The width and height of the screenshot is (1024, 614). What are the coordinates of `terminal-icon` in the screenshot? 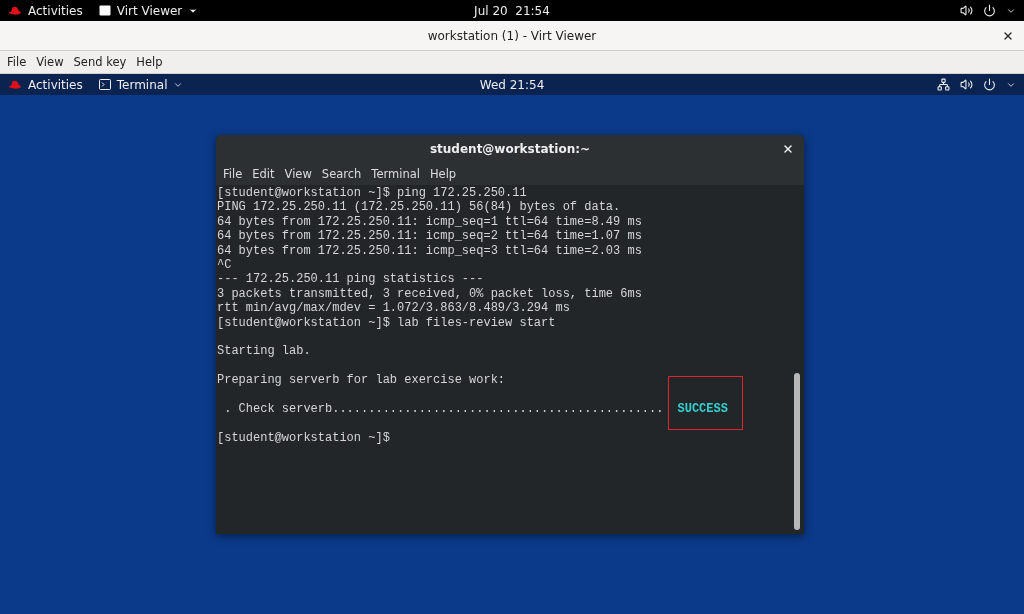 It's located at (104, 84).